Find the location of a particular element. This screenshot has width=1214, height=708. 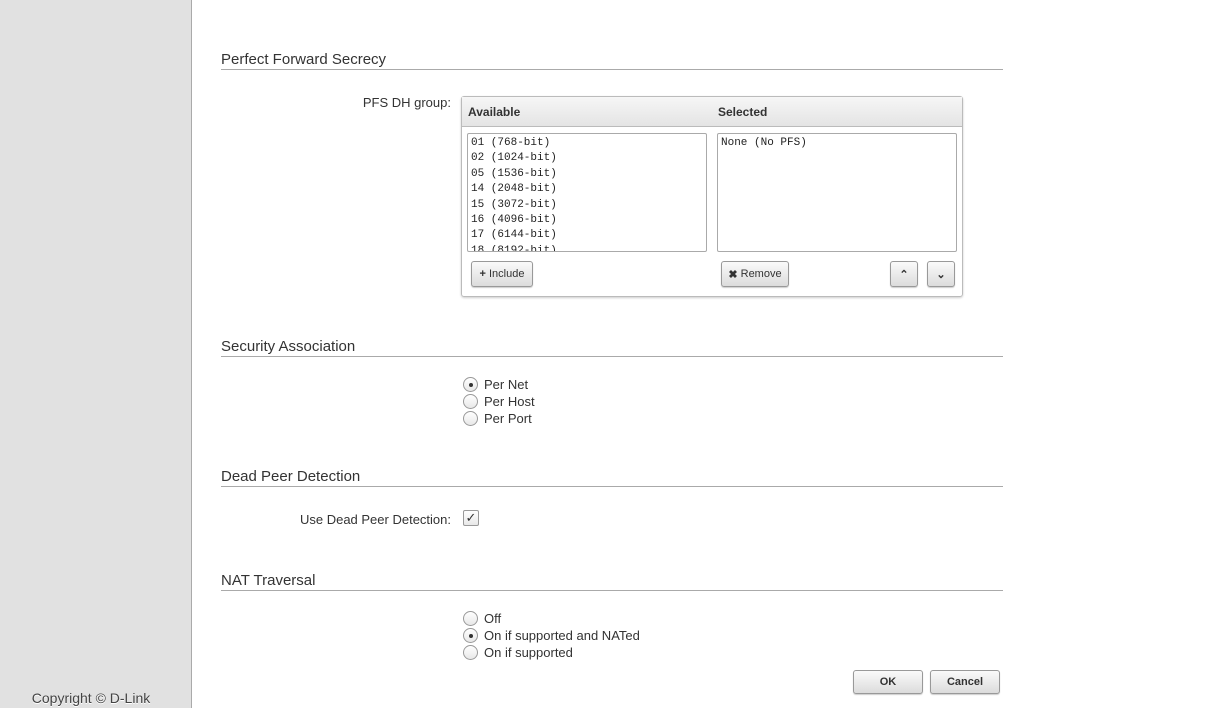

x-icon: ✖ is located at coordinates (733, 274).